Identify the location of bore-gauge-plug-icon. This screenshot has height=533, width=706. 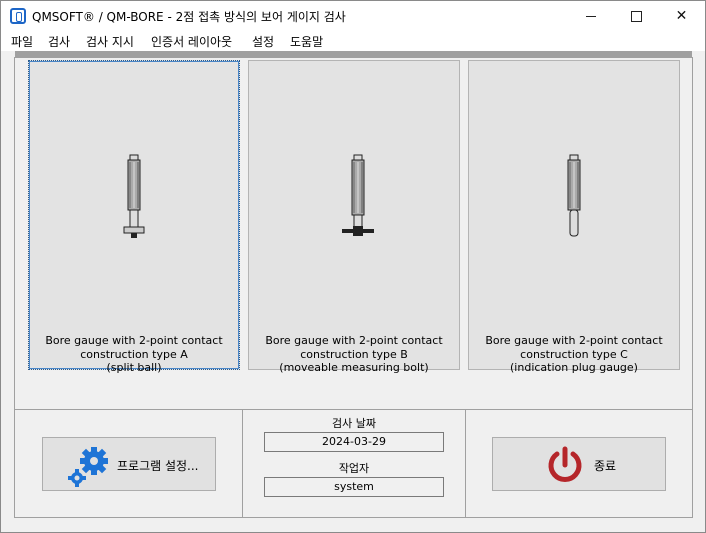
(574, 195).